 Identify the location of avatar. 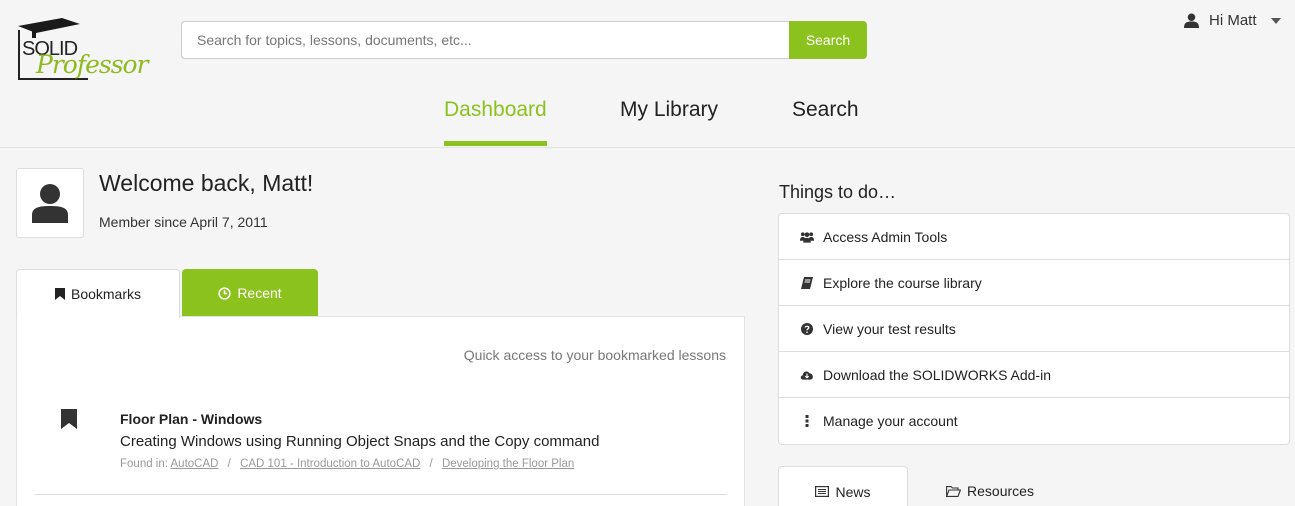
(50, 203).